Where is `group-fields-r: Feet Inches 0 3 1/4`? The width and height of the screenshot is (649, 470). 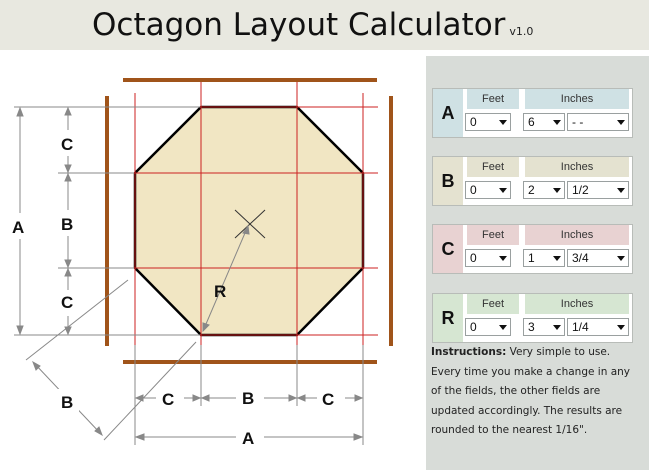 group-fields-r: Feet Inches 0 3 1/4 is located at coordinates (547, 318).